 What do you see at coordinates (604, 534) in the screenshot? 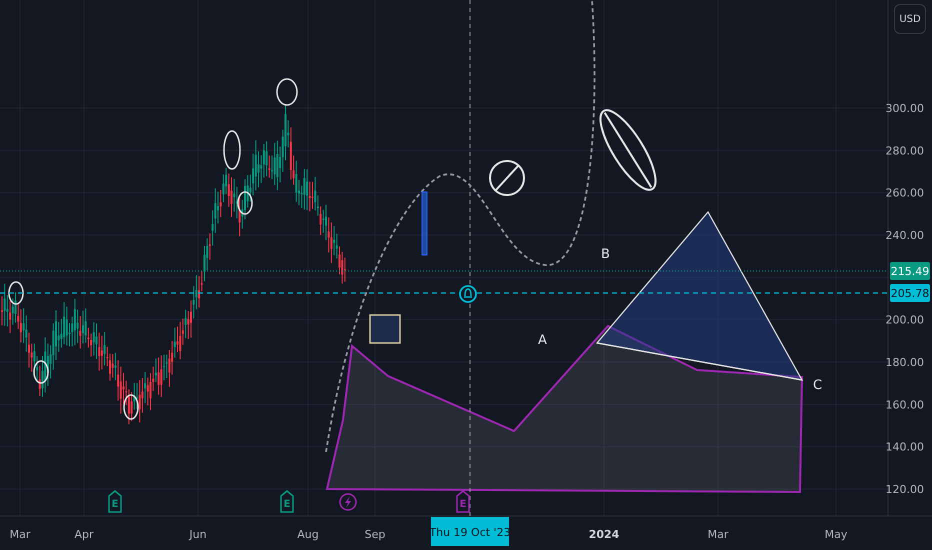
I see `time-tick: 2024` at bounding box center [604, 534].